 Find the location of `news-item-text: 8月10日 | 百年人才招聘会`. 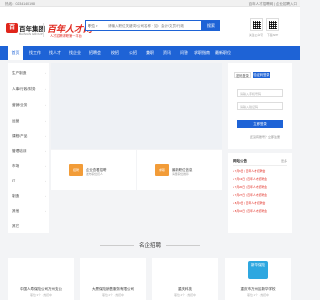

news-item-text: 8月10日 | 百年人才招聘会 is located at coordinates (250, 211).